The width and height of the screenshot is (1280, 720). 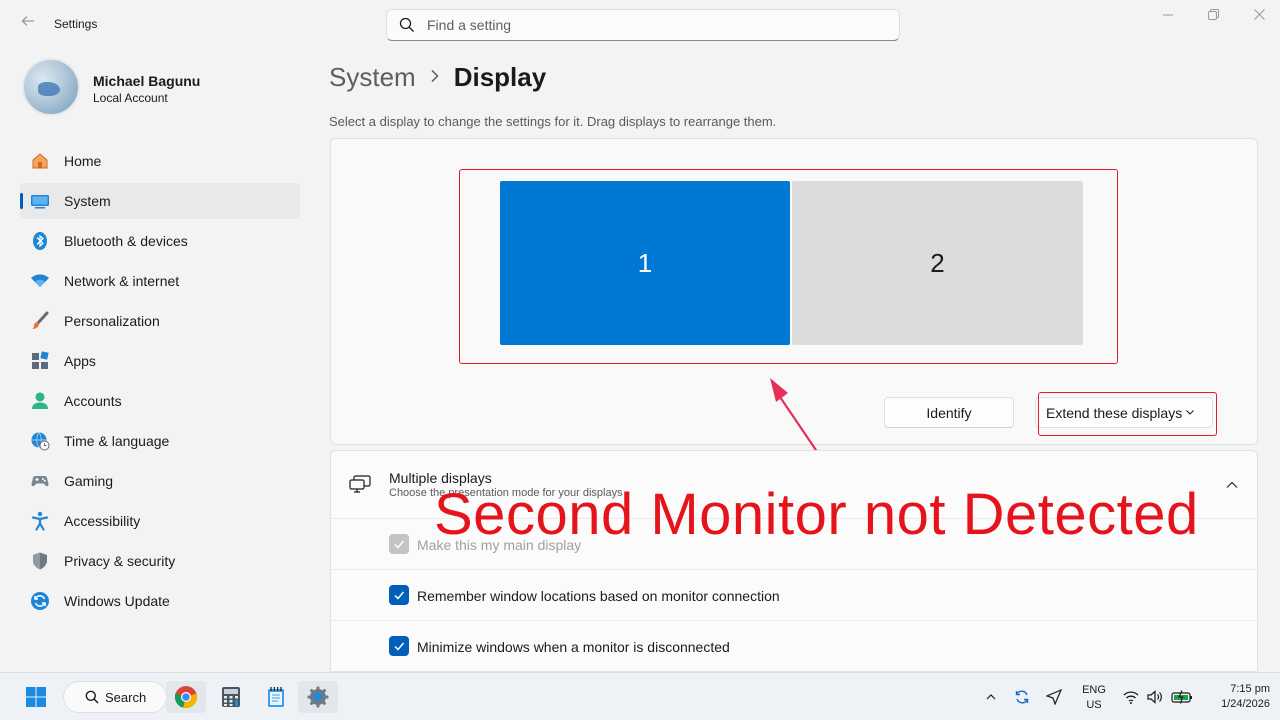 What do you see at coordinates (1245, 704) in the screenshot?
I see `clock-date: 1/24/2026` at bounding box center [1245, 704].